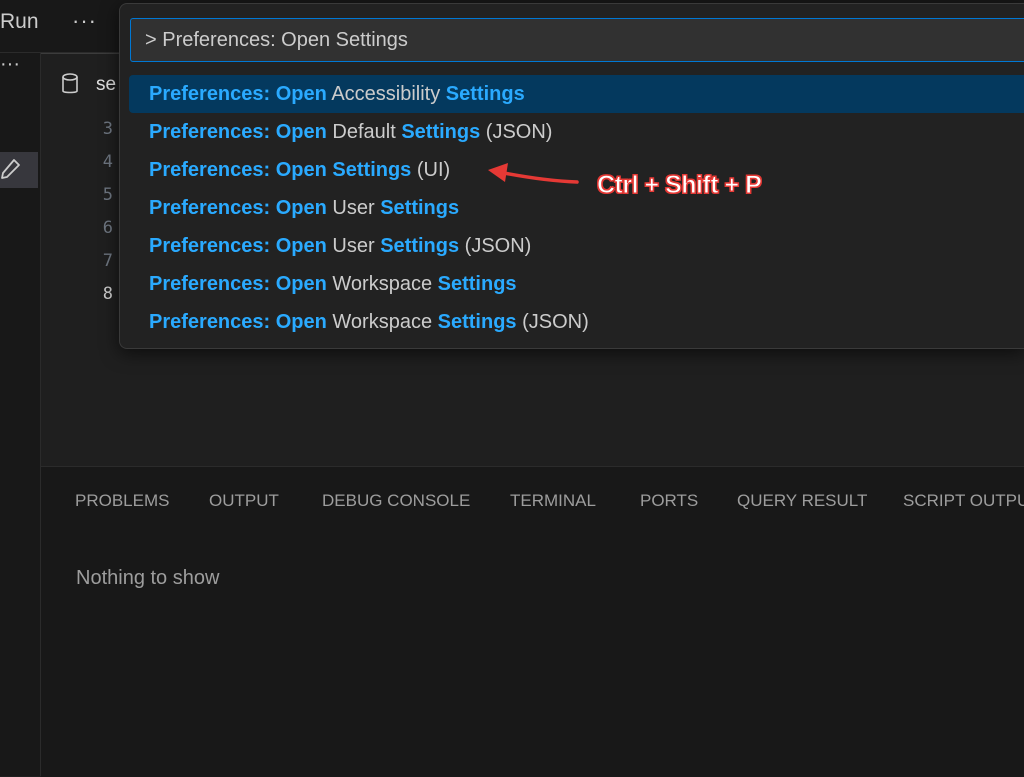 The image size is (1024, 777). What do you see at coordinates (280, 170) in the screenshot?
I see `command-item-match: Preferences: Open Settings` at bounding box center [280, 170].